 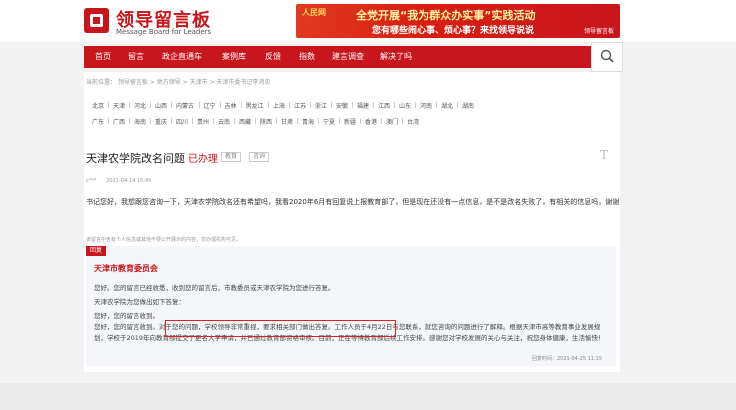 What do you see at coordinates (119, 105) in the screenshot?
I see `region-item: 天津` at bounding box center [119, 105].